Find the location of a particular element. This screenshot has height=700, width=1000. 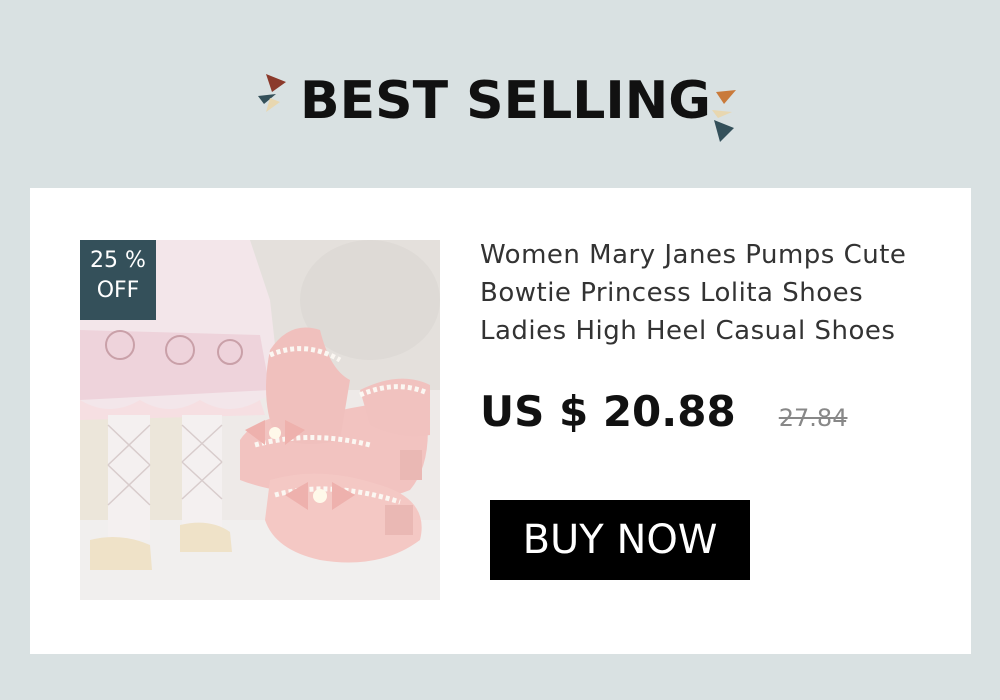

confetti-right-icon is located at coordinates (724, 116).